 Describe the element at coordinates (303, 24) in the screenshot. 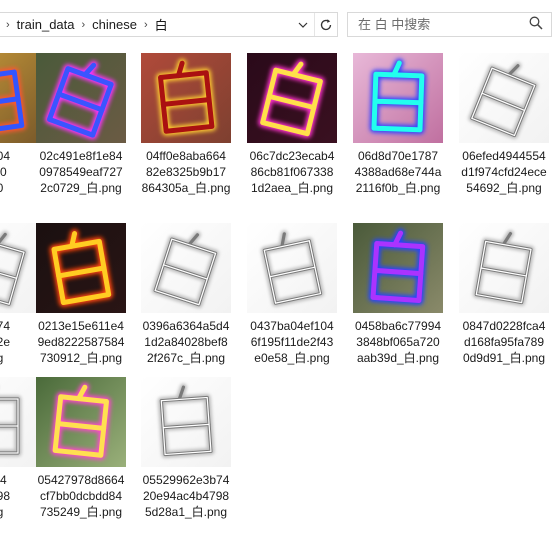

I see `history-dropdown-icon` at that location.